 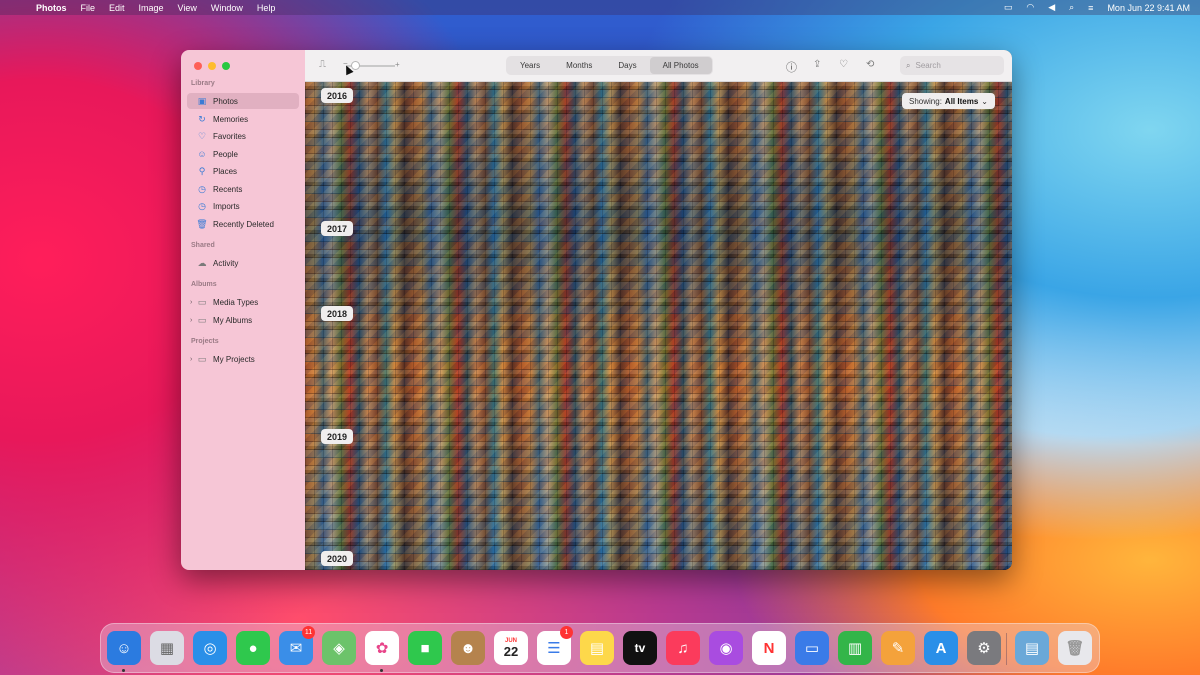 What do you see at coordinates (1030, 7) in the screenshot?
I see `wifi-icon: ◠` at bounding box center [1030, 7].